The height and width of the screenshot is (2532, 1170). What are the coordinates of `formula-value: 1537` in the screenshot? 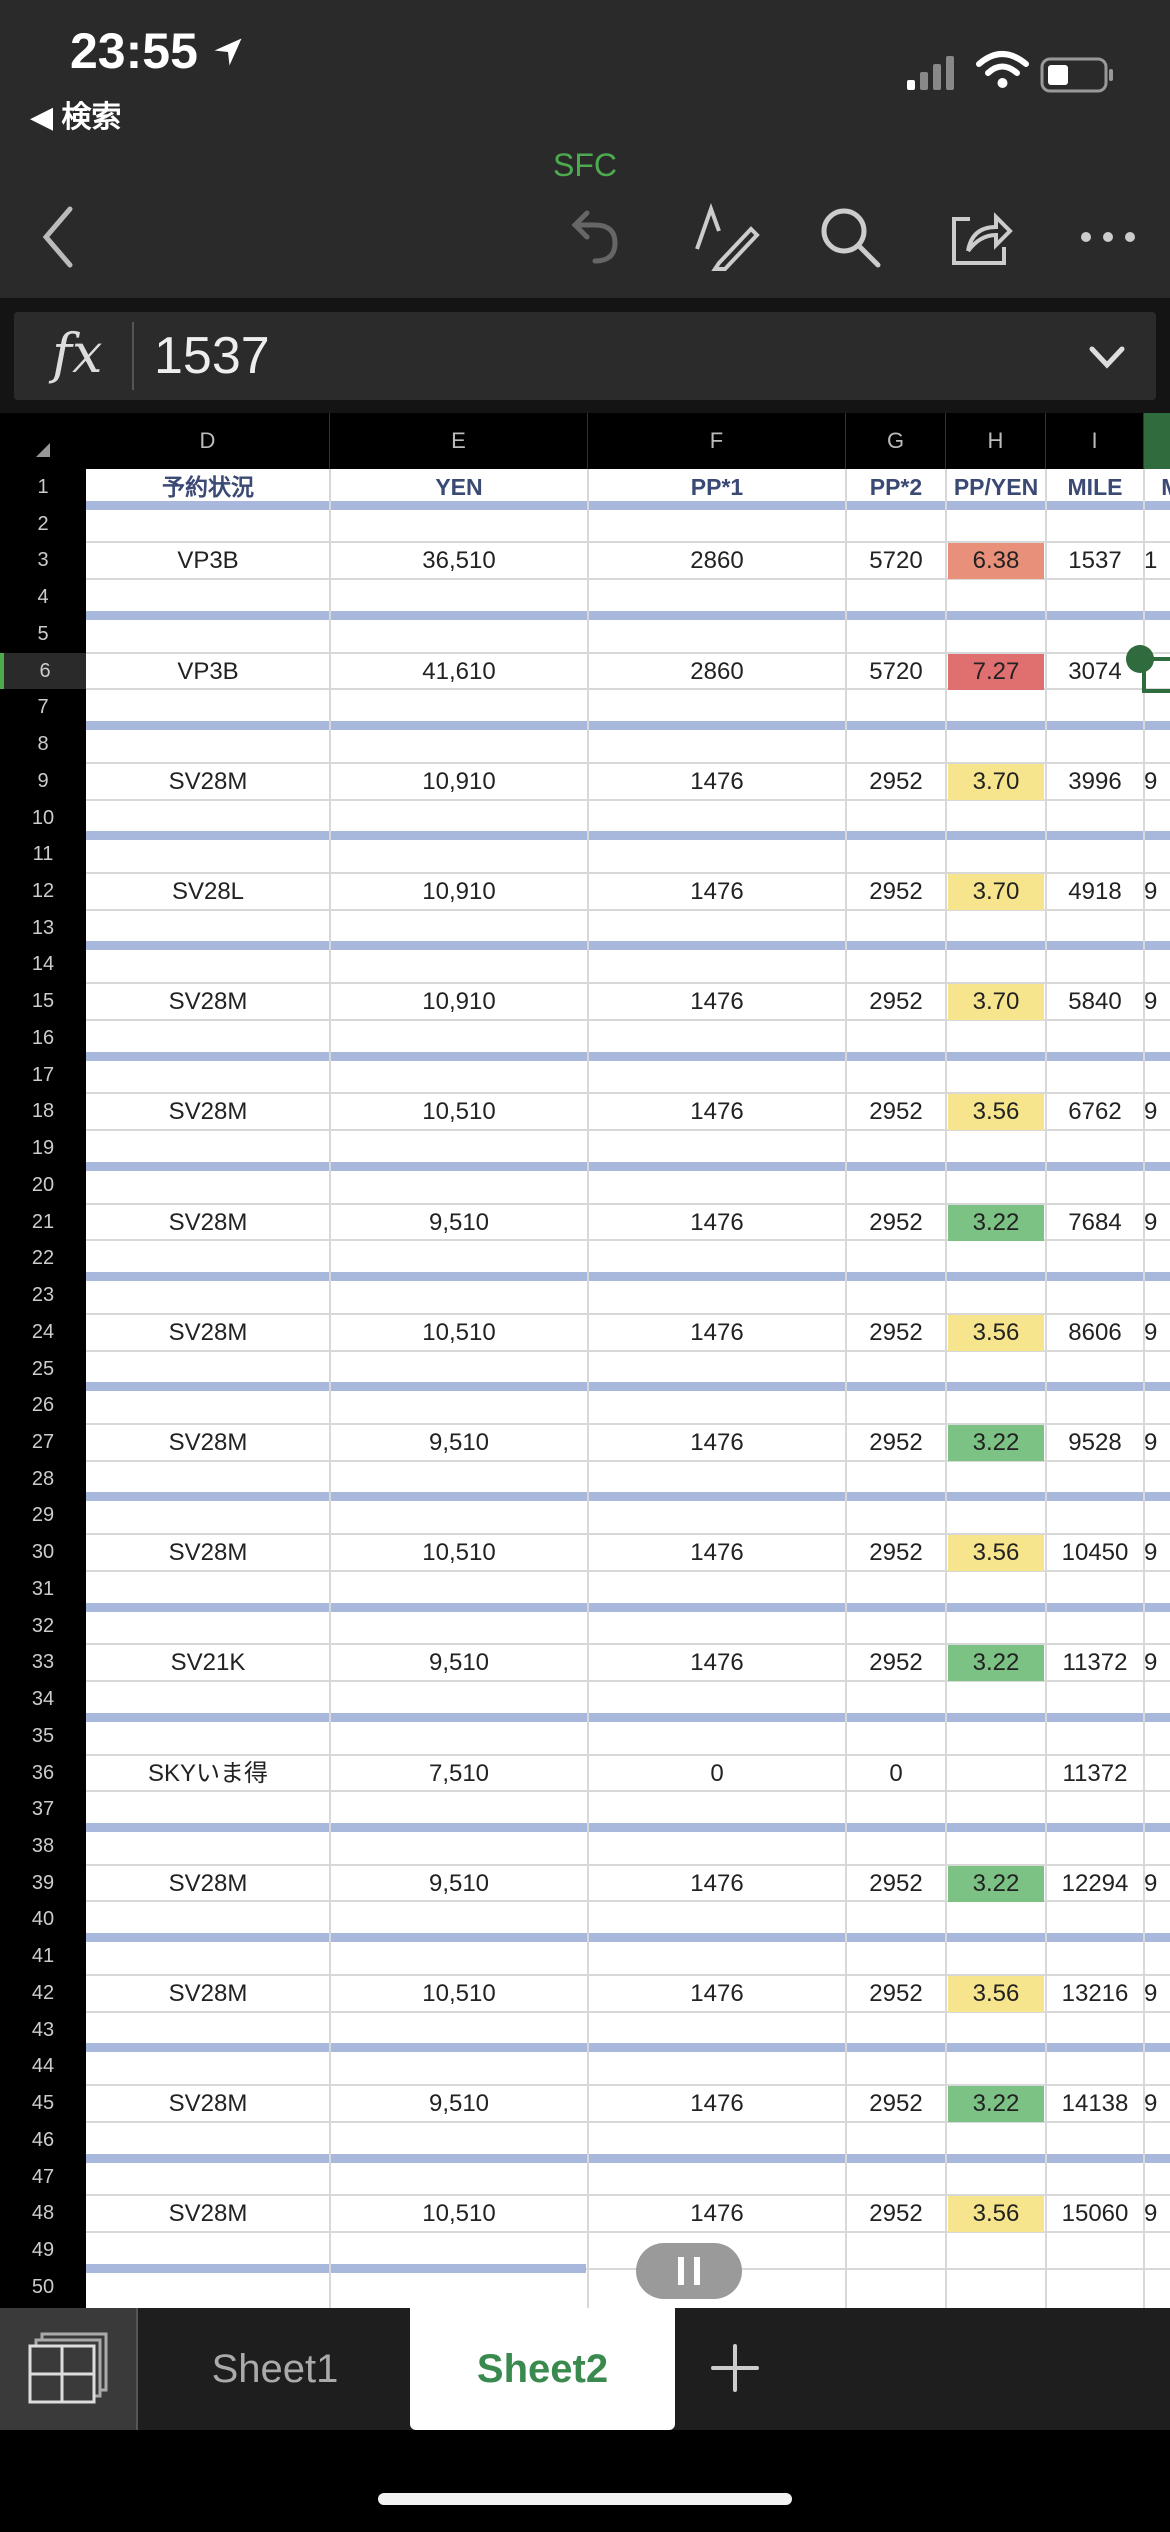 It's located at (212, 356).